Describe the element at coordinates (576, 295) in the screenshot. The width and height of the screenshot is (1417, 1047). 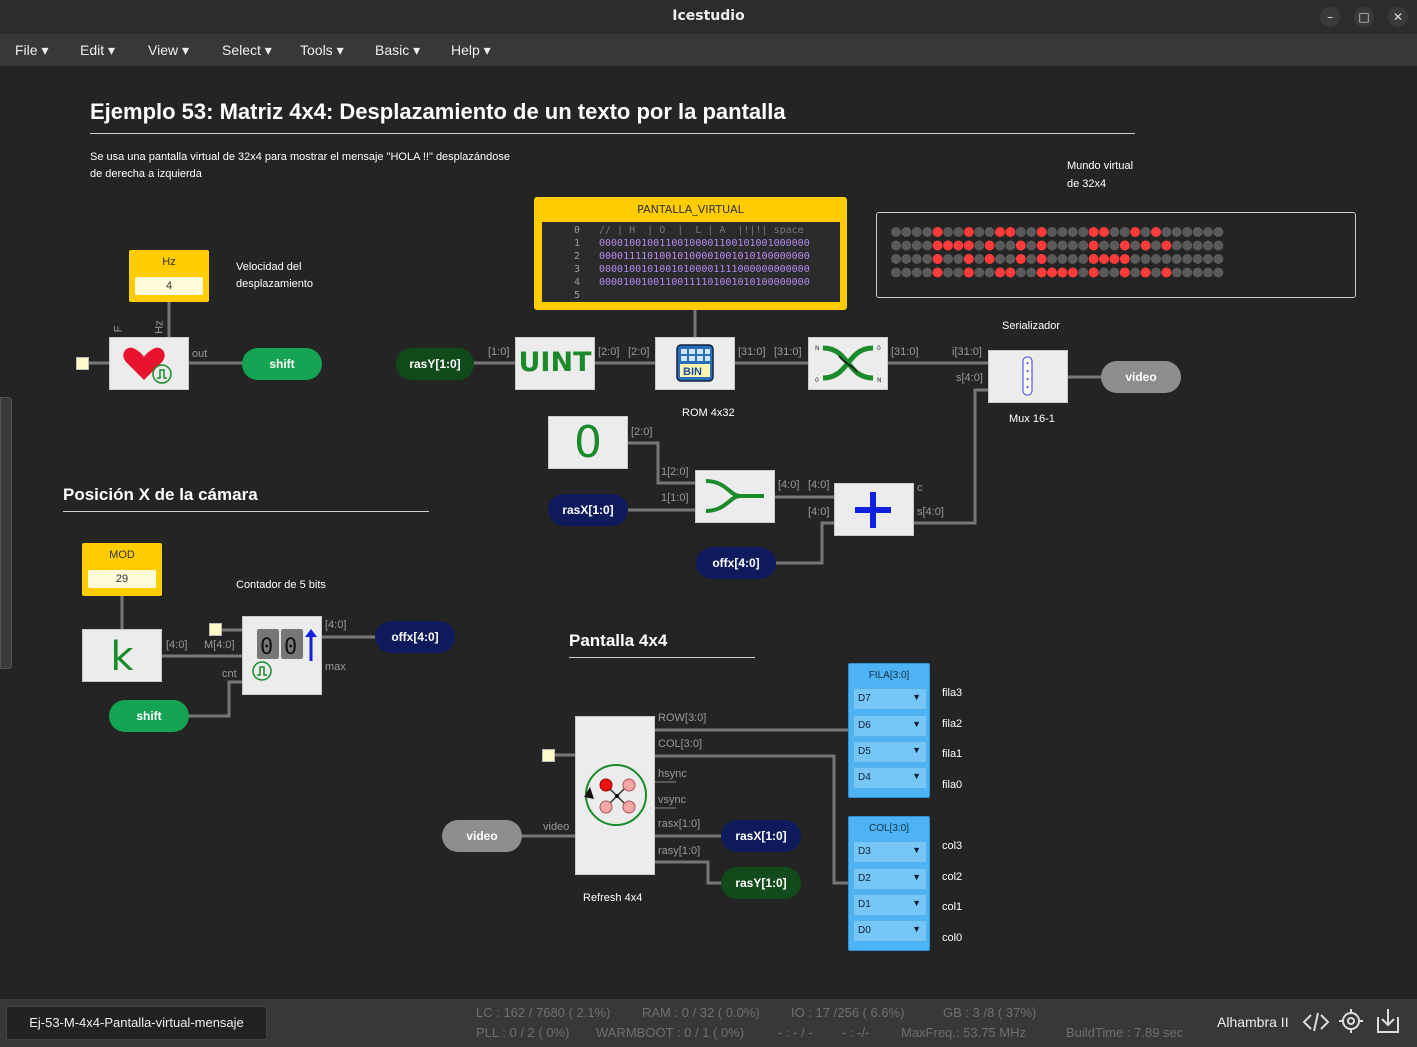
I see `rom-line-number: 5` at that location.